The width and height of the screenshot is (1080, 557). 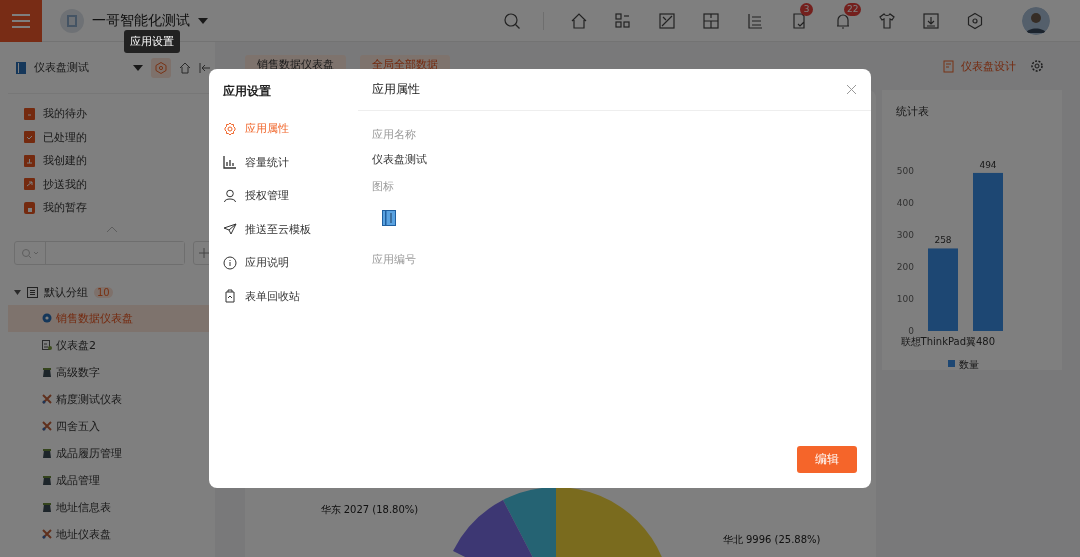 What do you see at coordinates (205, 67) in the screenshot?
I see `collapse-icon` at bounding box center [205, 67].